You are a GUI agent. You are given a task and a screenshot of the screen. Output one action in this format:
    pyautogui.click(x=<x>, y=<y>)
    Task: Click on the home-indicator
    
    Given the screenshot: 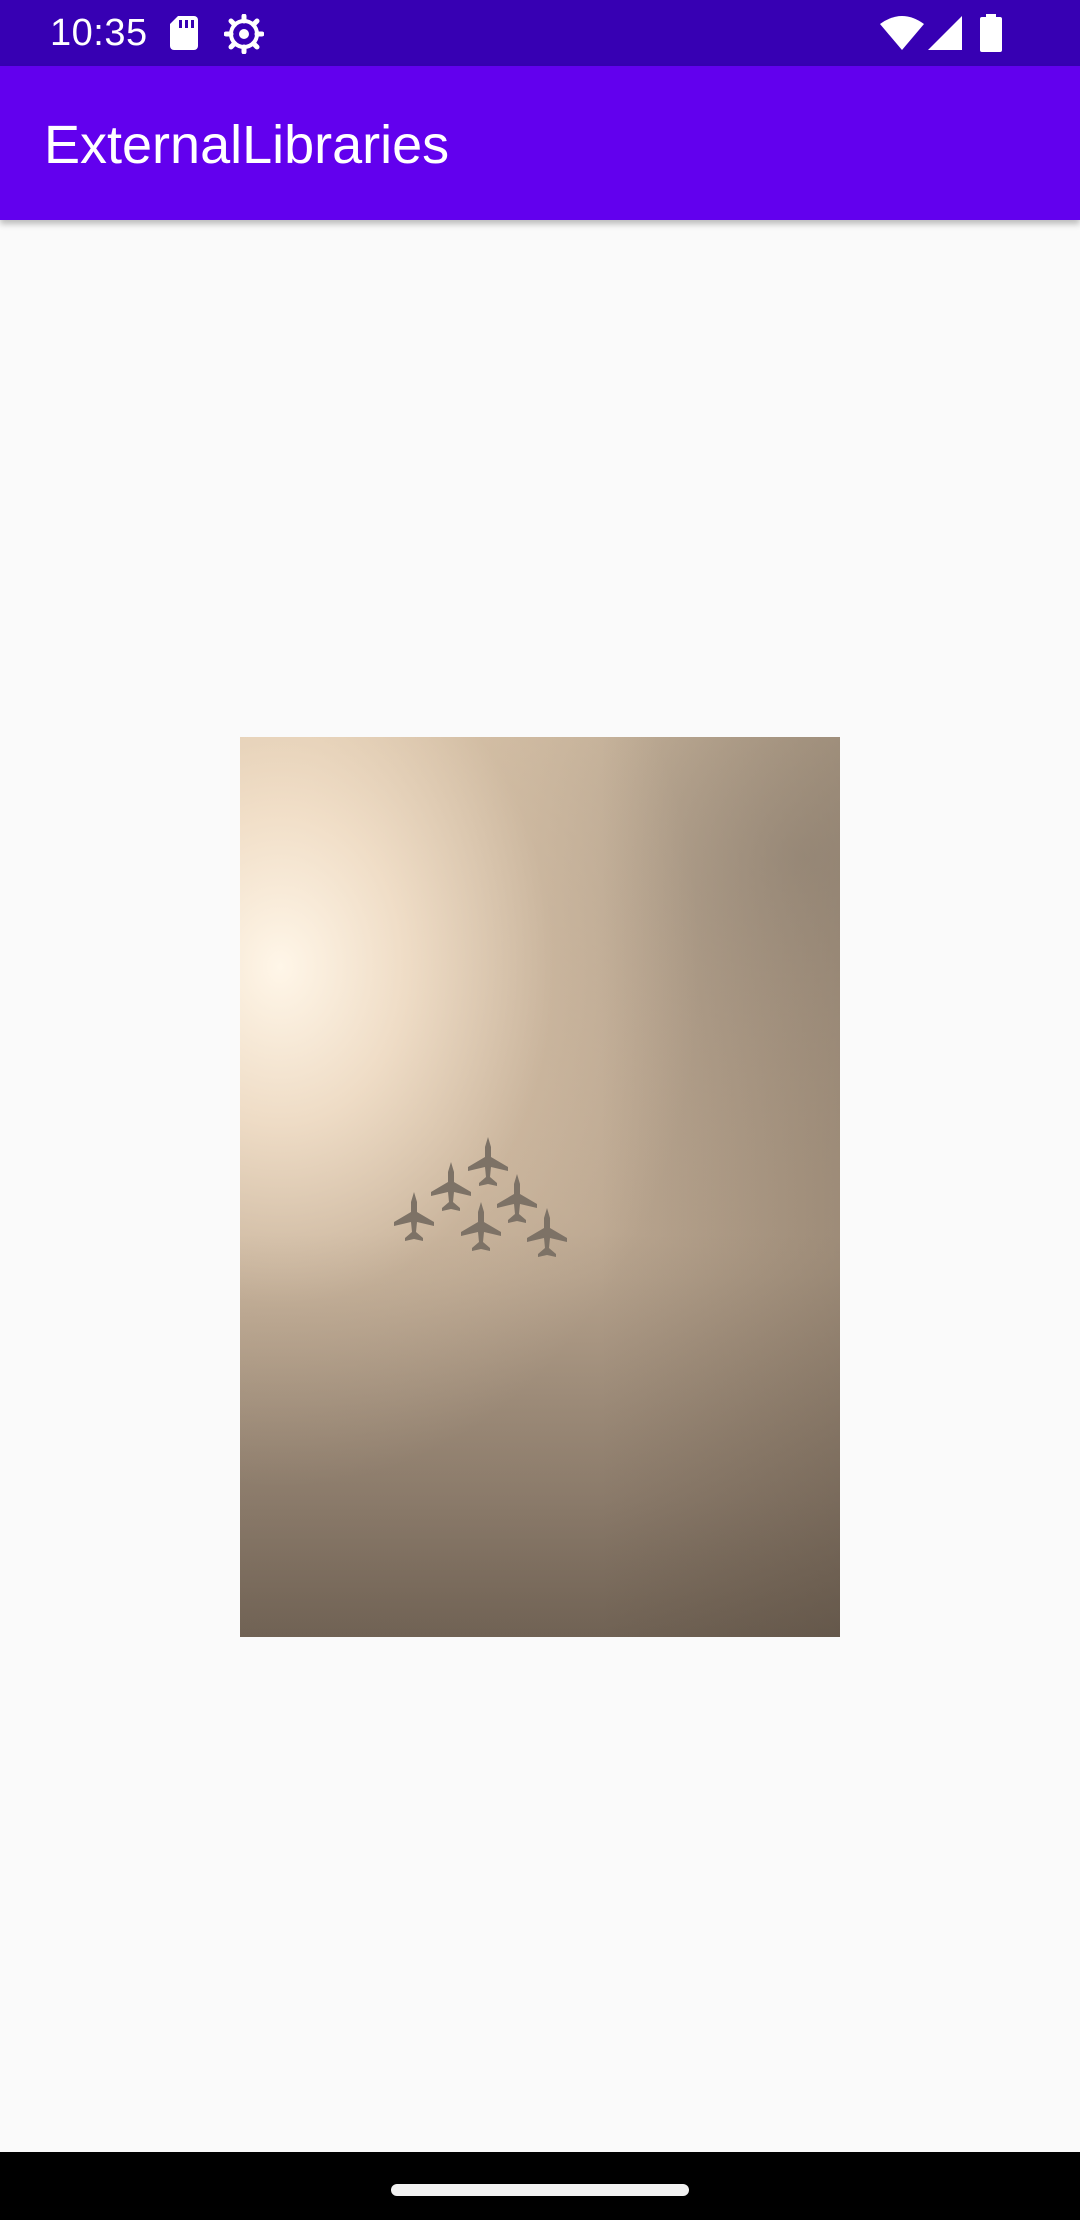 What is the action you would take?
    pyautogui.click(x=540, y=2190)
    